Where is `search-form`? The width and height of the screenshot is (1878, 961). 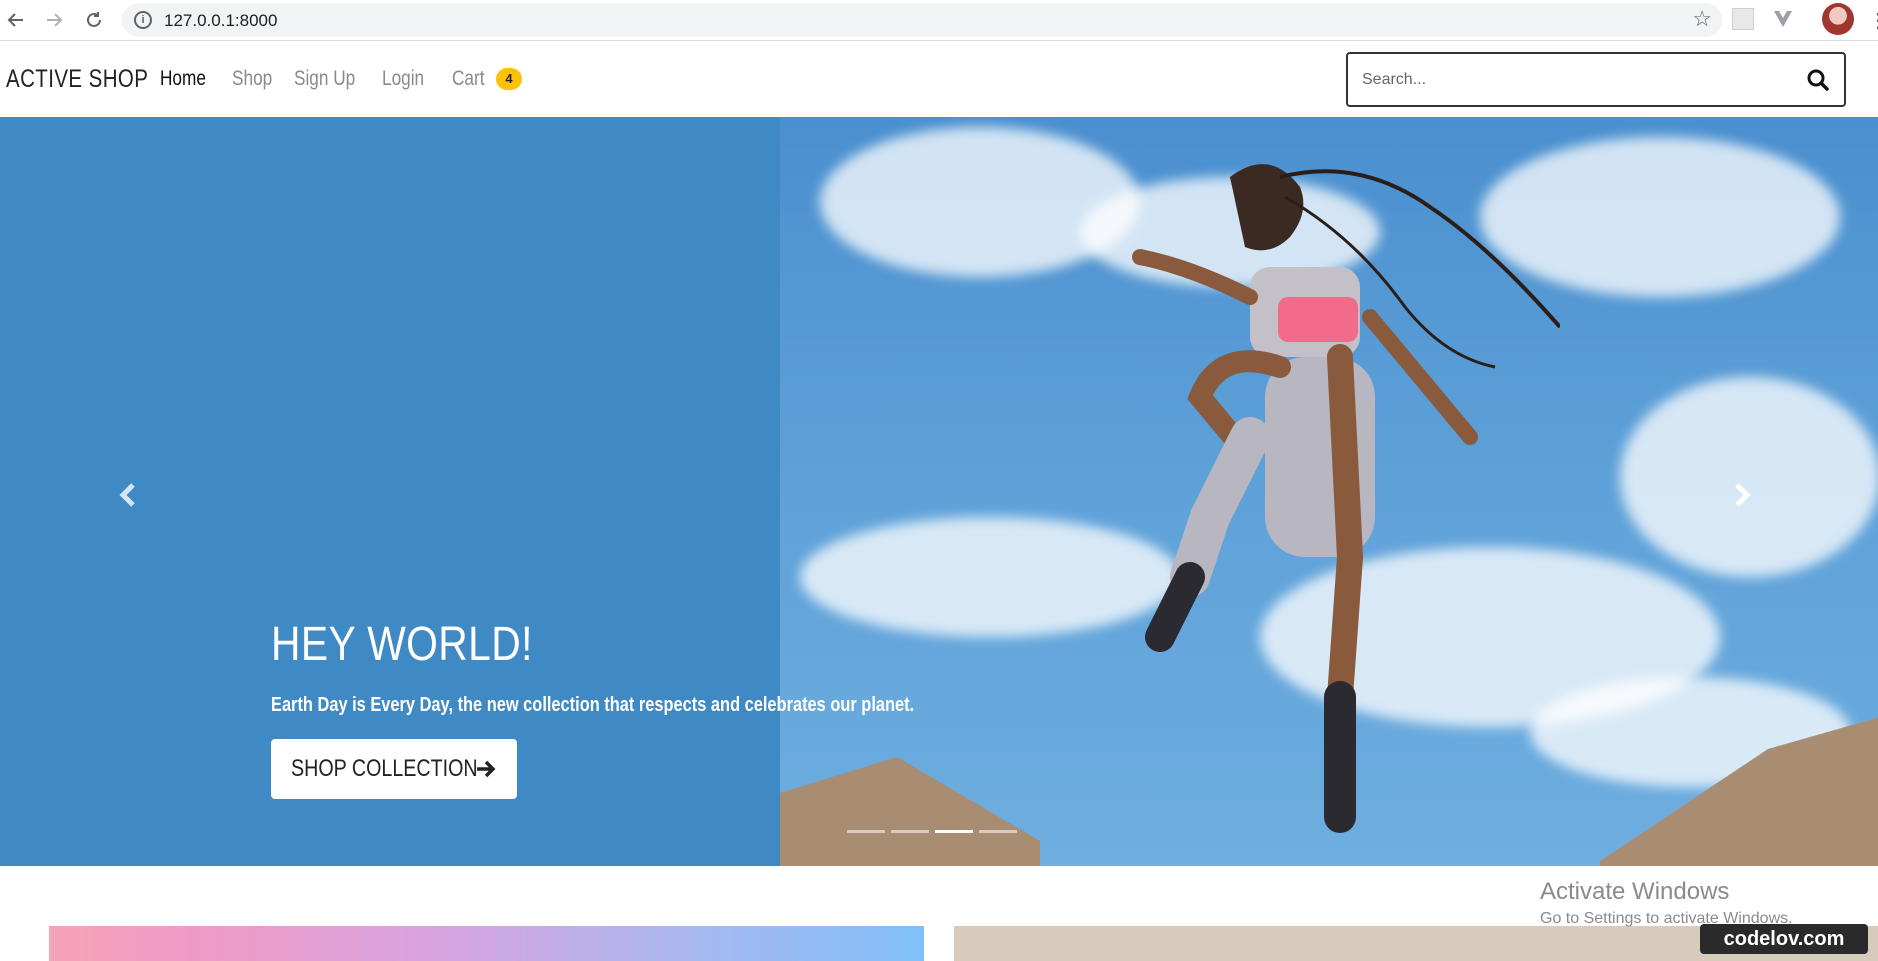
search-form is located at coordinates (1596, 79).